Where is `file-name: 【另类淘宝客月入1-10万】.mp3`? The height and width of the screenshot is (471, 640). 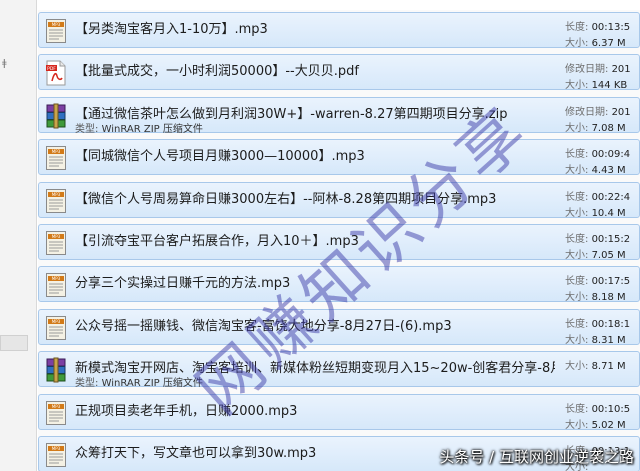 file-name: 【另类淘宝客月入1-10万】.mp3 is located at coordinates (171, 29).